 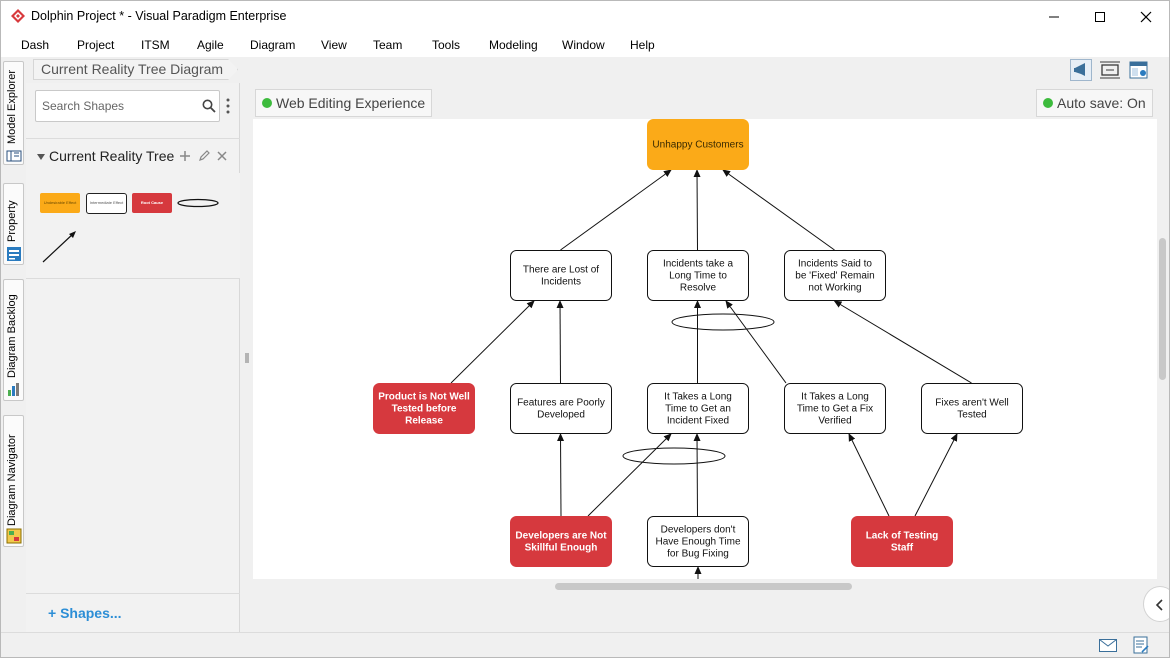 I want to click on model-explorer-icon, so click(x=14, y=156).